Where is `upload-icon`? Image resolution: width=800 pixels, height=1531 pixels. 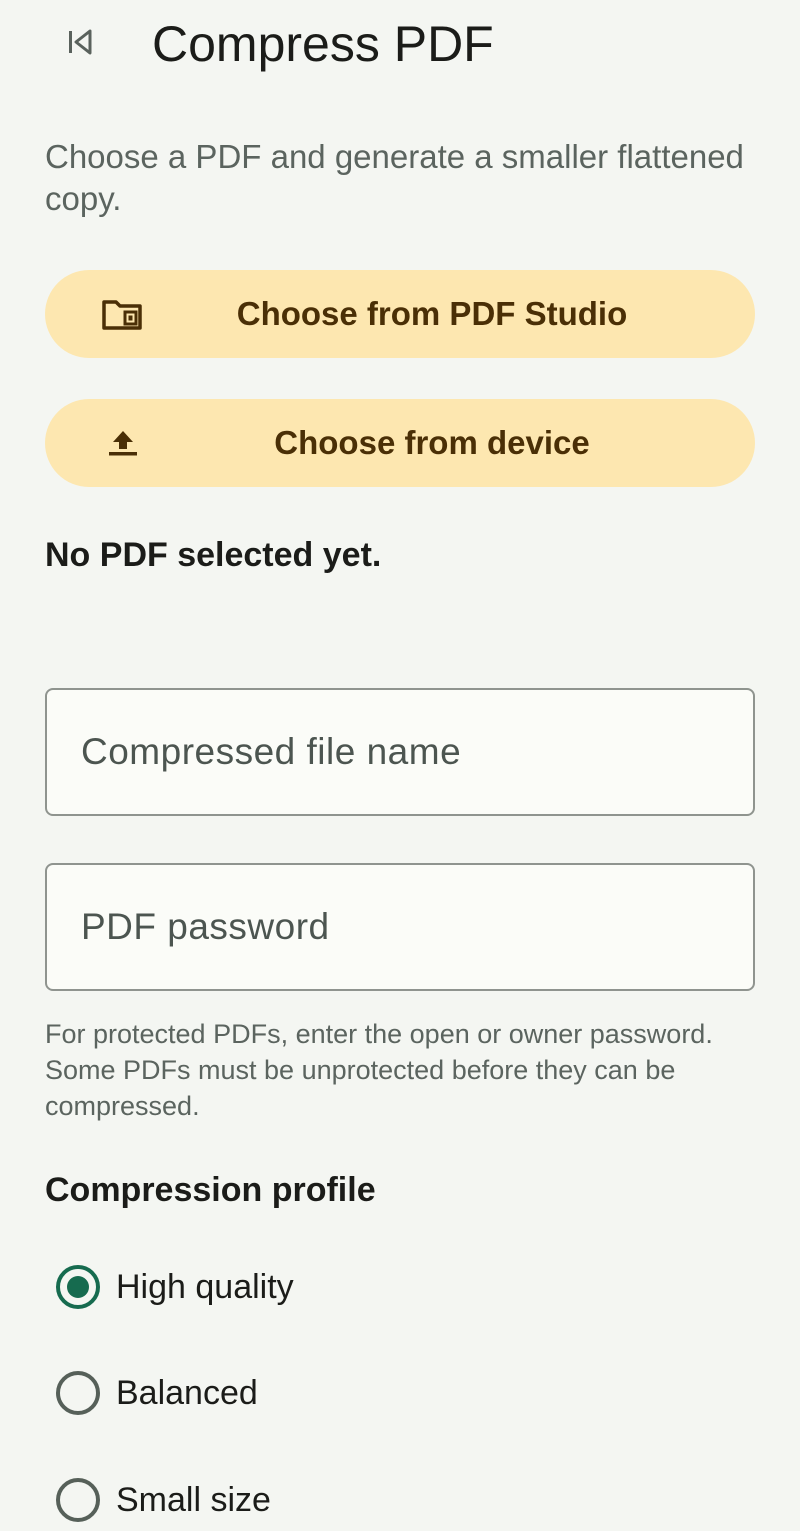
upload-icon is located at coordinates (123, 443).